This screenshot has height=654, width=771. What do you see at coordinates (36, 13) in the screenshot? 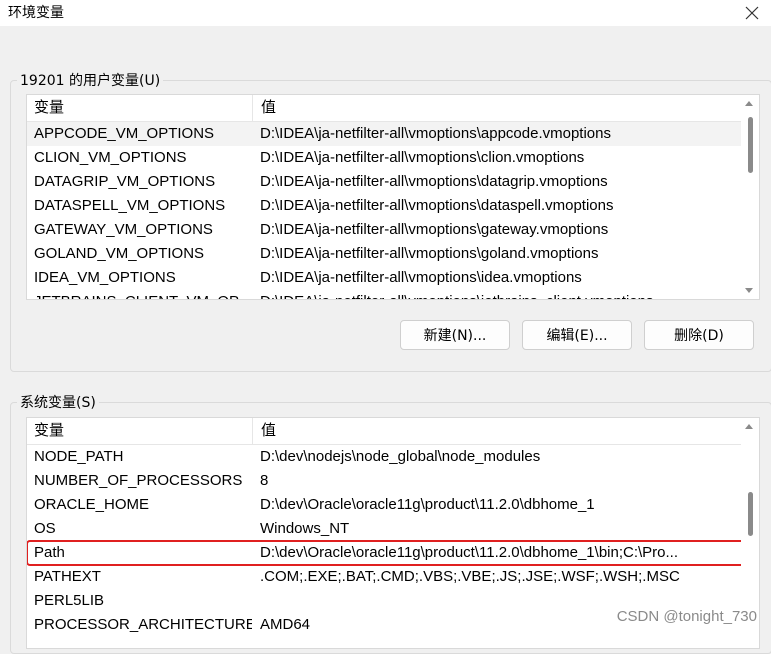
I see `window-title: 环境变量` at bounding box center [36, 13].